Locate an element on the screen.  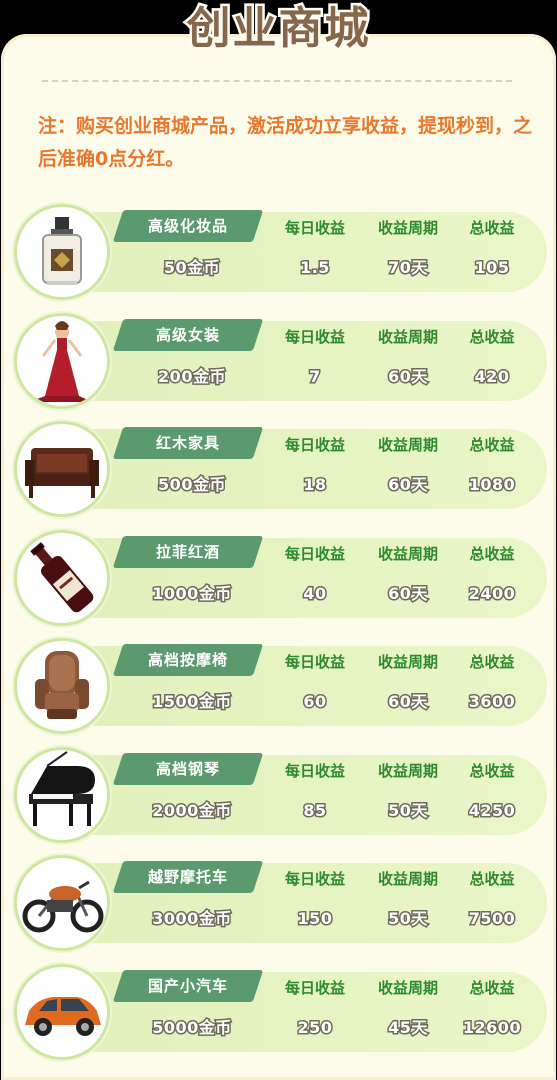
perfume-bottle-icon is located at coordinates (62, 252).